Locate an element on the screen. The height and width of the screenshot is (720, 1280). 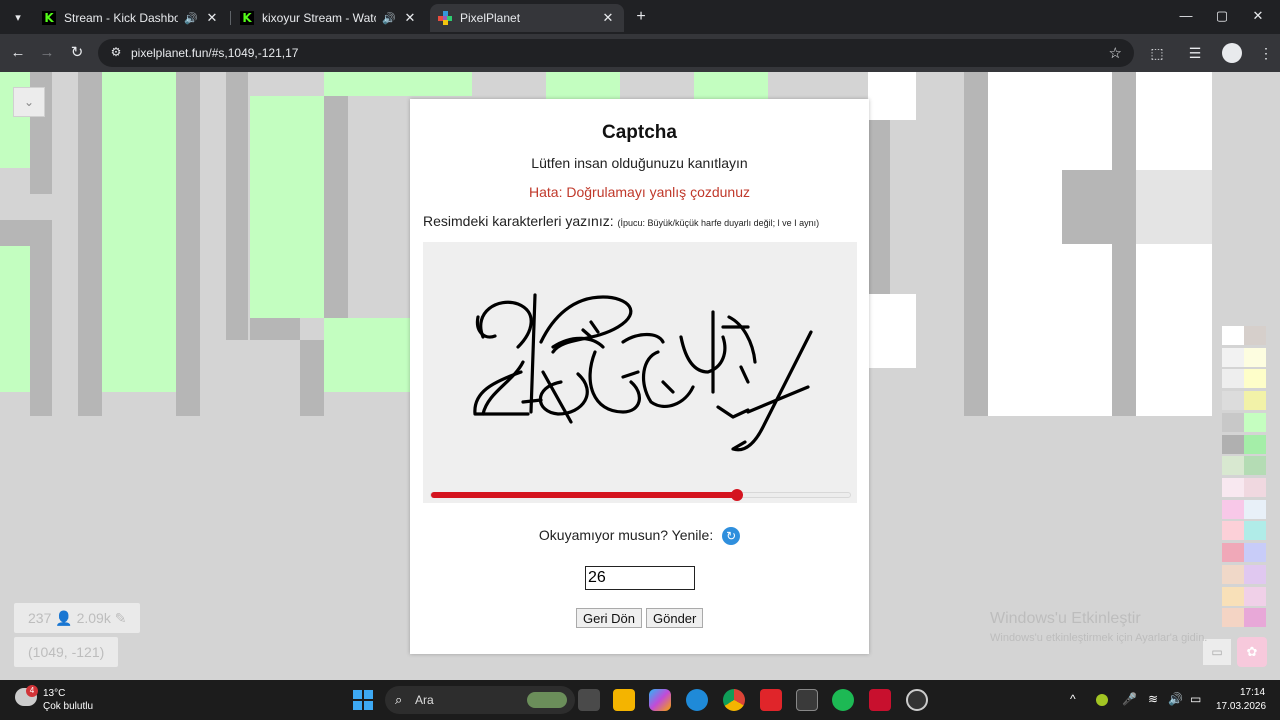
captcha-error: Hata: Doğrulamayı yanlış çozdunuz is located at coordinates (639, 192).